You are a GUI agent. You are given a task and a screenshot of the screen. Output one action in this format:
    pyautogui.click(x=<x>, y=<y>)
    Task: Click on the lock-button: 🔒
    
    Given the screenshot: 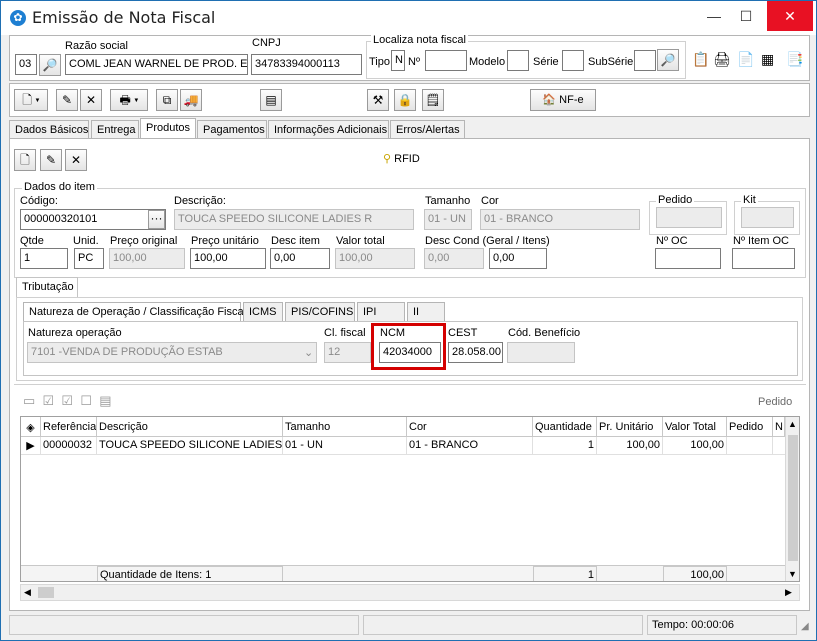 What is the action you would take?
    pyautogui.click(x=405, y=100)
    